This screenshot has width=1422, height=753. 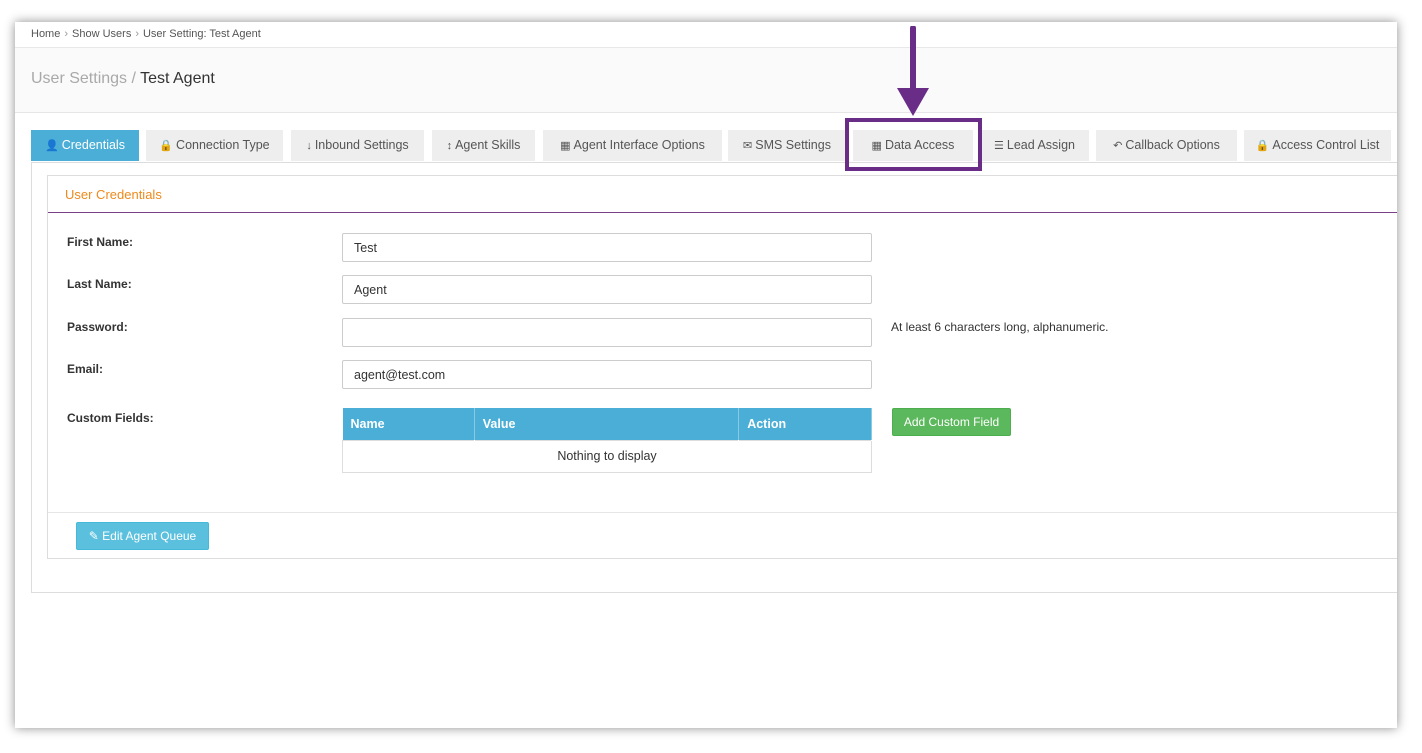 What do you see at coordinates (45, 34) in the screenshot?
I see `breadcrumb-home: Home` at bounding box center [45, 34].